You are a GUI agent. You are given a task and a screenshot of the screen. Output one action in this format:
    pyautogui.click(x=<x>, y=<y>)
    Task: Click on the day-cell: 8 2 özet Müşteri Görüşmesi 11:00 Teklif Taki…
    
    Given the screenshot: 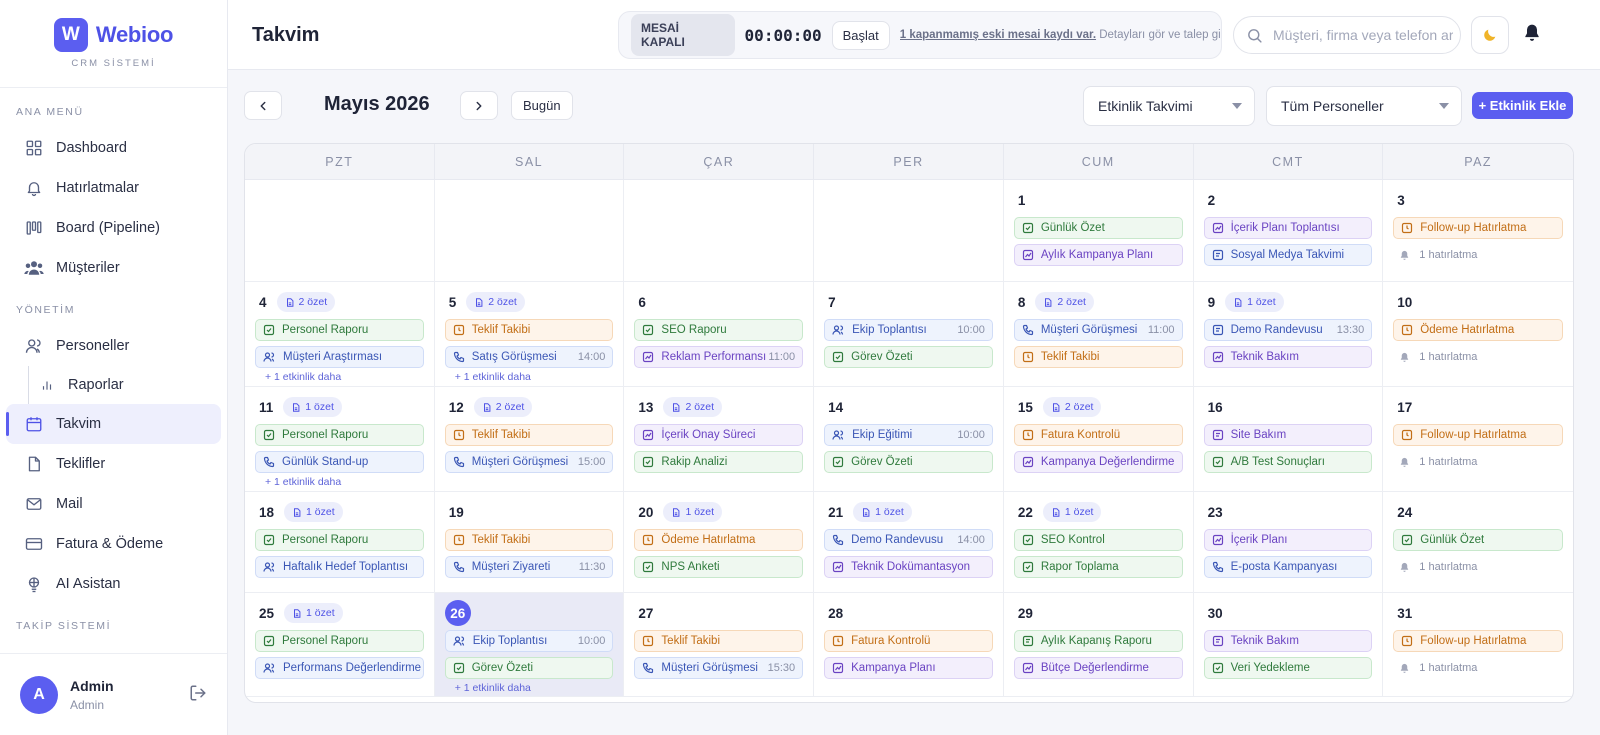 What is the action you would take?
    pyautogui.click(x=1098, y=334)
    